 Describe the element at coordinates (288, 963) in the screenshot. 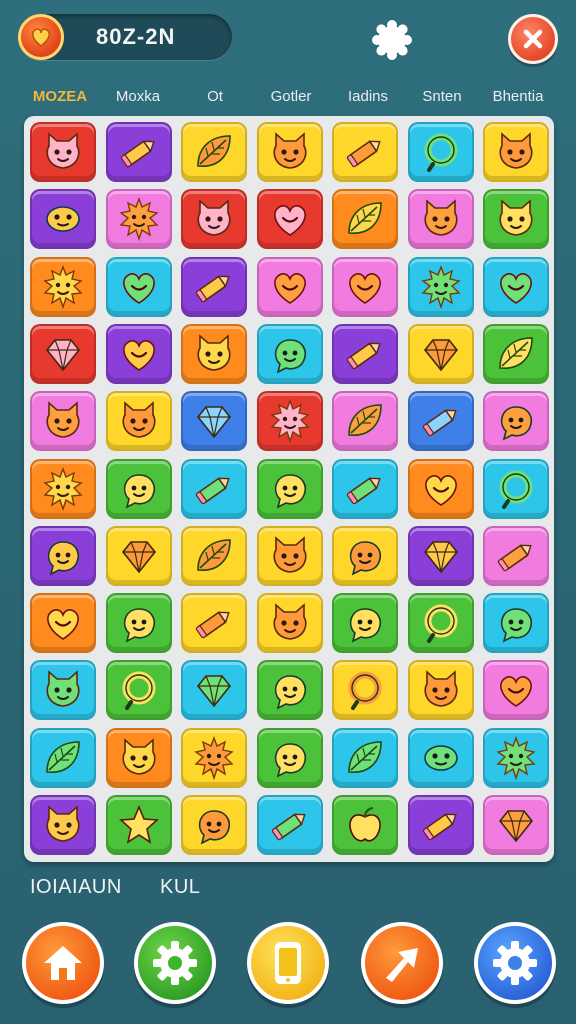

I see `device-button` at that location.